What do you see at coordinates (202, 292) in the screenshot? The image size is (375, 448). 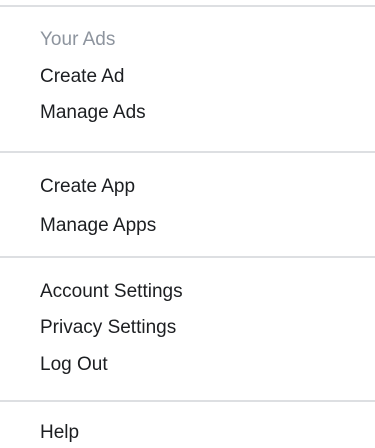 I see `menu-item-account-settings: Account Settings` at bounding box center [202, 292].